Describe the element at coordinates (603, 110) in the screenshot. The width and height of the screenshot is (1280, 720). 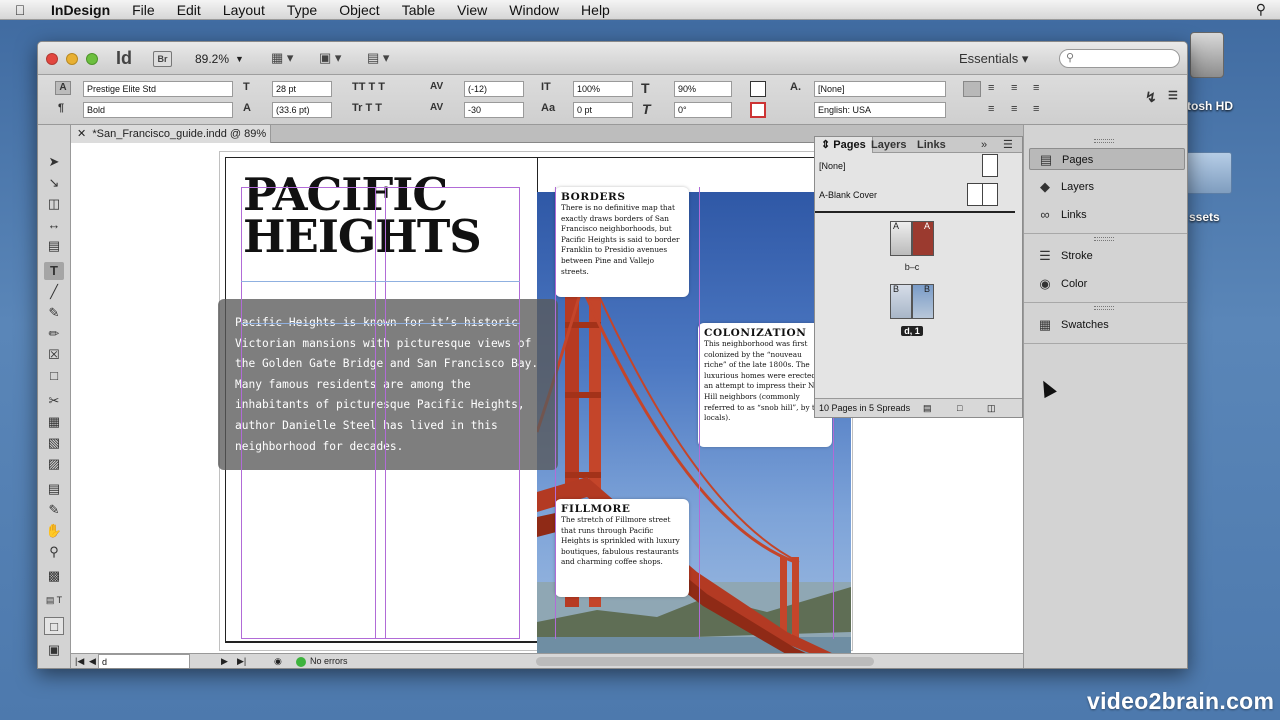
I see `baseline-shift-field: 0 pt` at that location.